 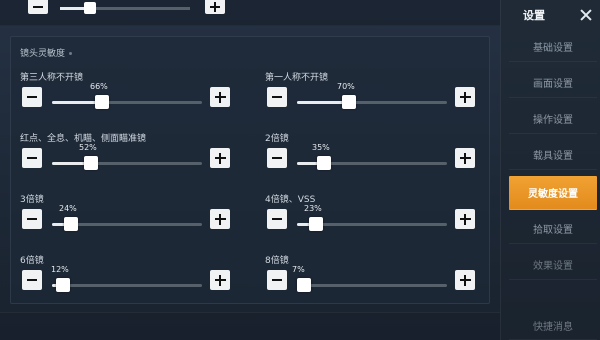 I want to click on slider-value: 52%, so click(x=88, y=147).